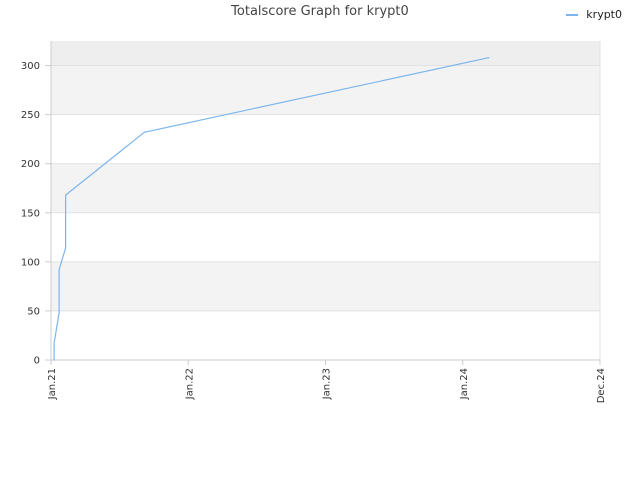 The height and width of the screenshot is (480, 640). I want to click on y-tick-label: 150, so click(30, 213).